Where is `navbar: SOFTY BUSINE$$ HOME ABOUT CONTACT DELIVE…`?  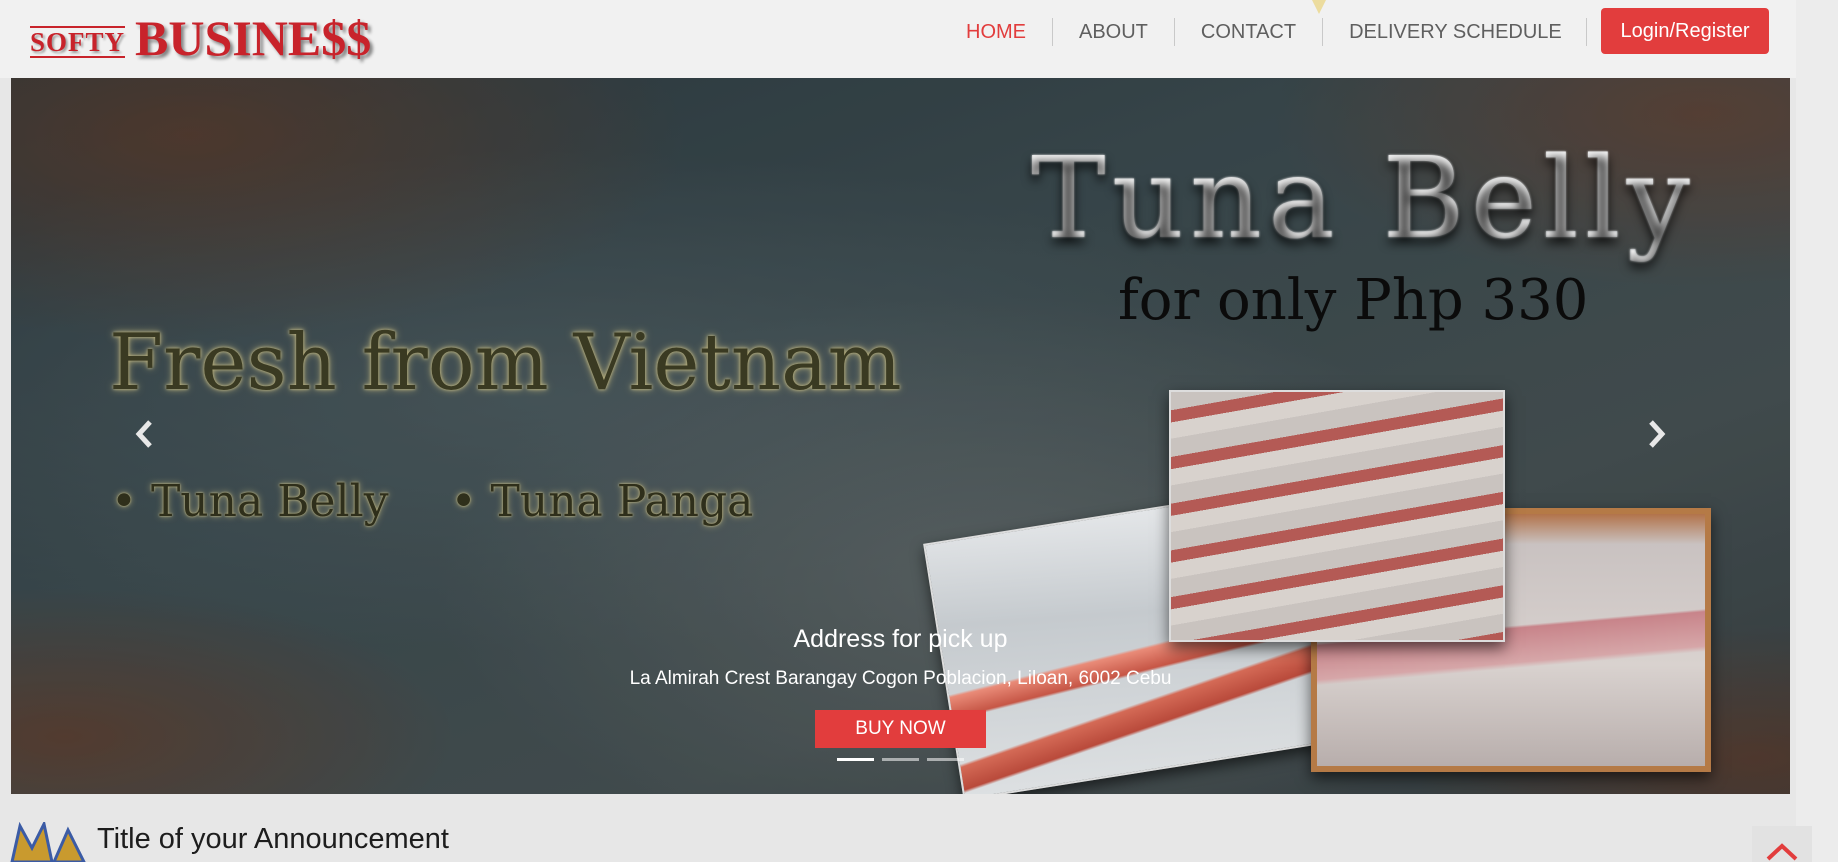 navbar: SOFTY BUSINE$$ HOME ABOUT CONTACT DELIVE… is located at coordinates (919, 39).